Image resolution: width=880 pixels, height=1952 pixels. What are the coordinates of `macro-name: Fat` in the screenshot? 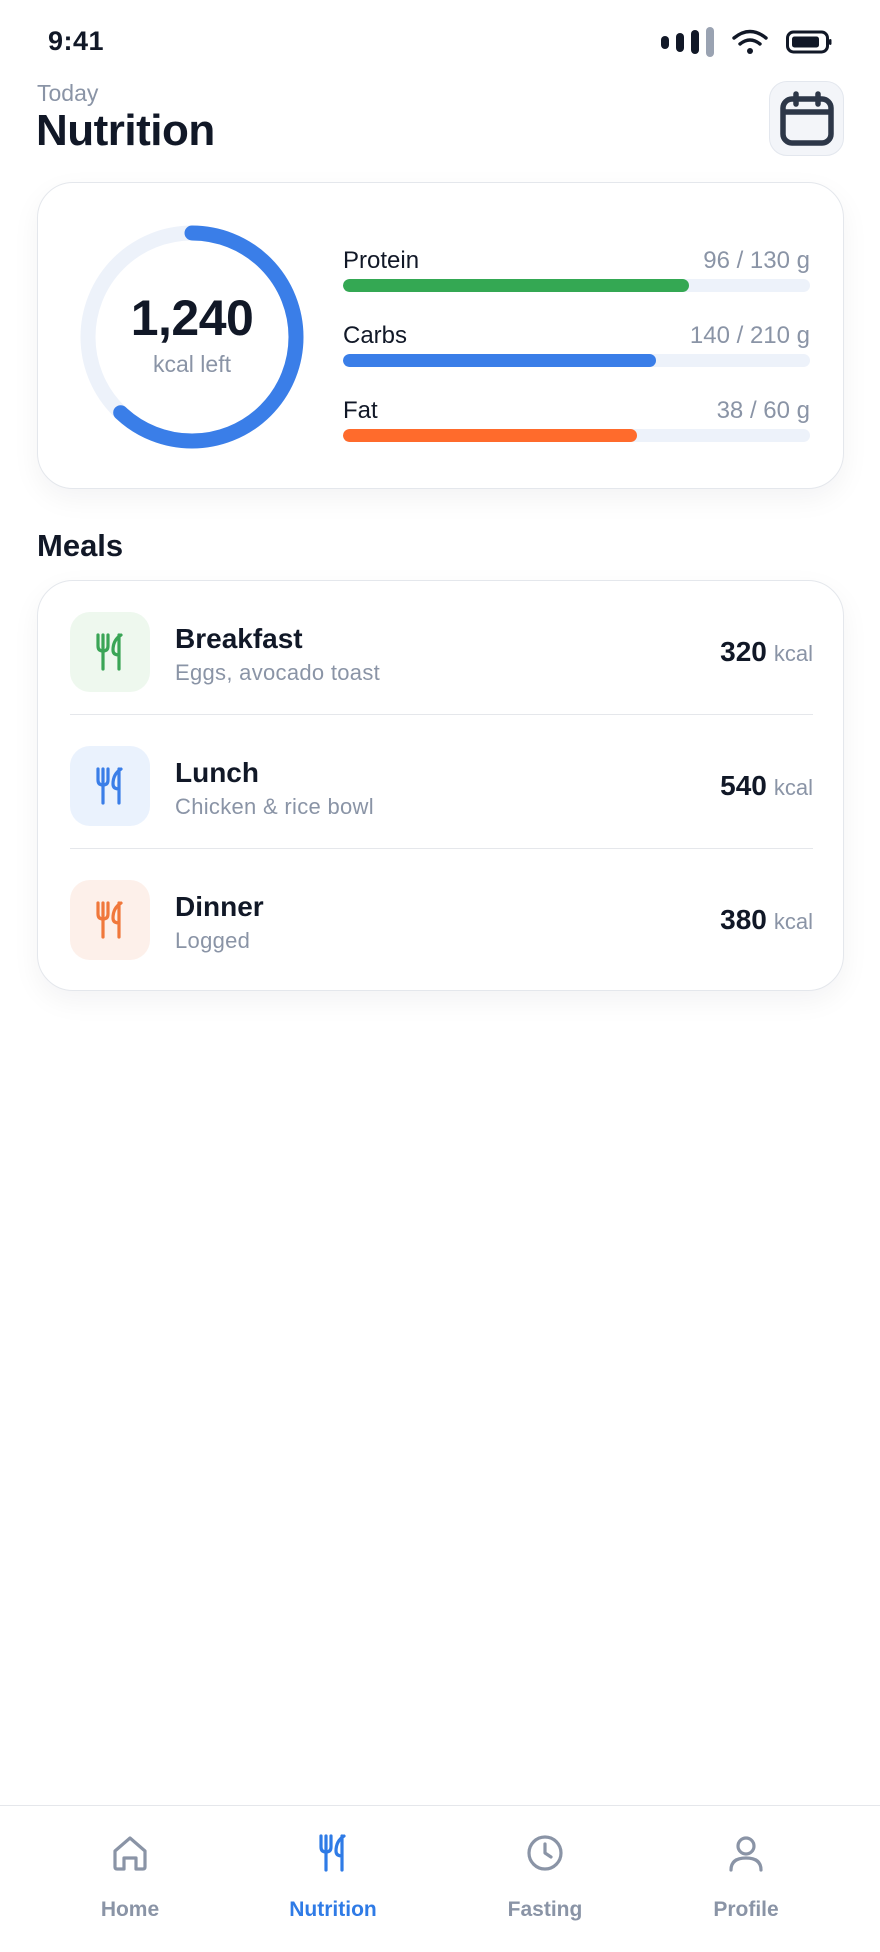 It's located at (360, 410).